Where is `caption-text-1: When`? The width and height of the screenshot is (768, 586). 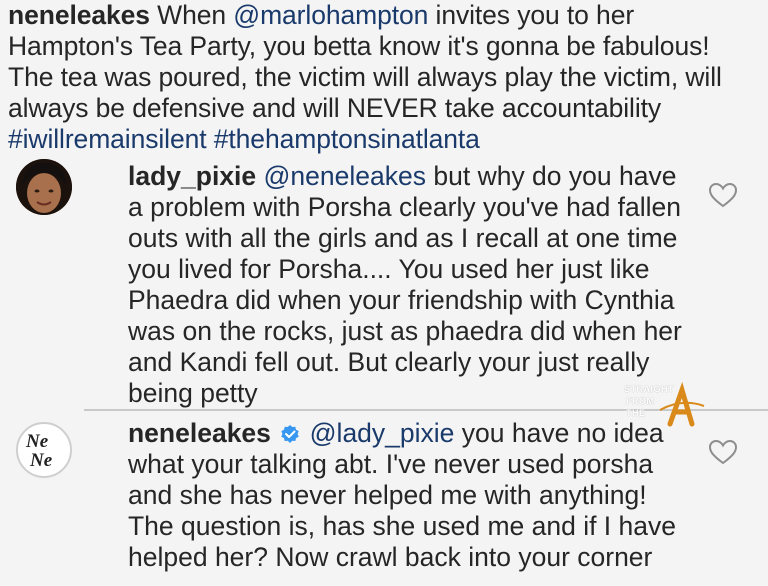 caption-text-1: When is located at coordinates (195, 15).